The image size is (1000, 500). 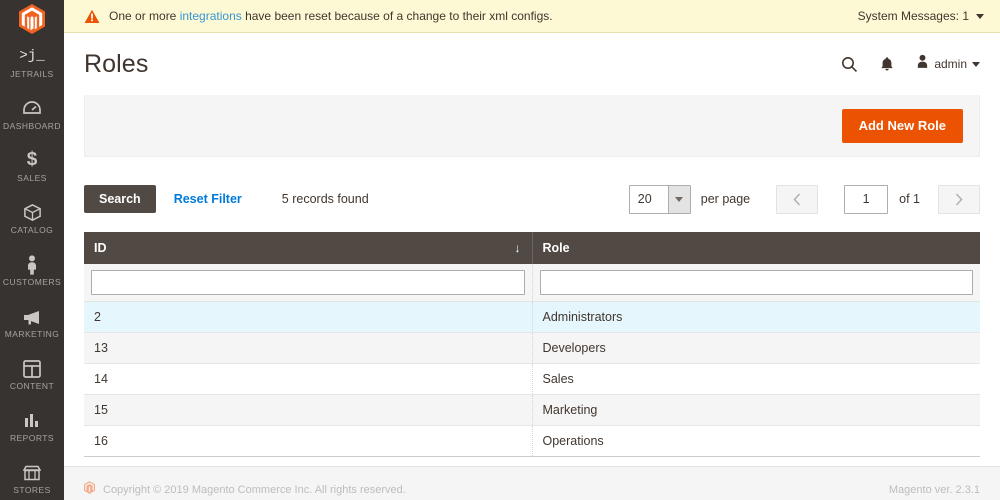 I want to click on footer-version: Magento ver. 2.3.1, so click(x=934, y=490).